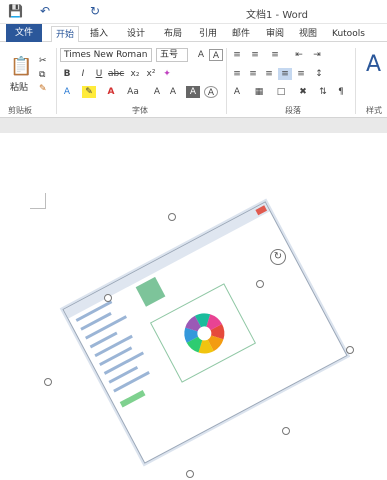 The image size is (387, 480). Describe the element at coordinates (151, 74) in the screenshot. I see `superscript-icon: x²` at that location.